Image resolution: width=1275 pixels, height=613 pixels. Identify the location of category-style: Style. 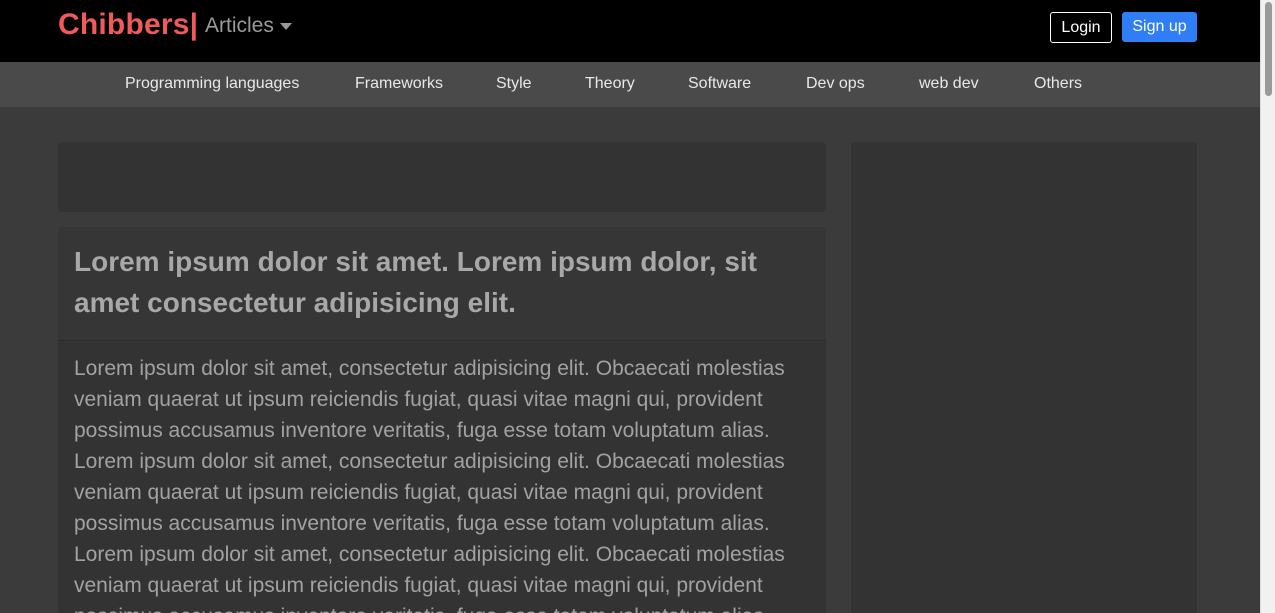
(514, 84).